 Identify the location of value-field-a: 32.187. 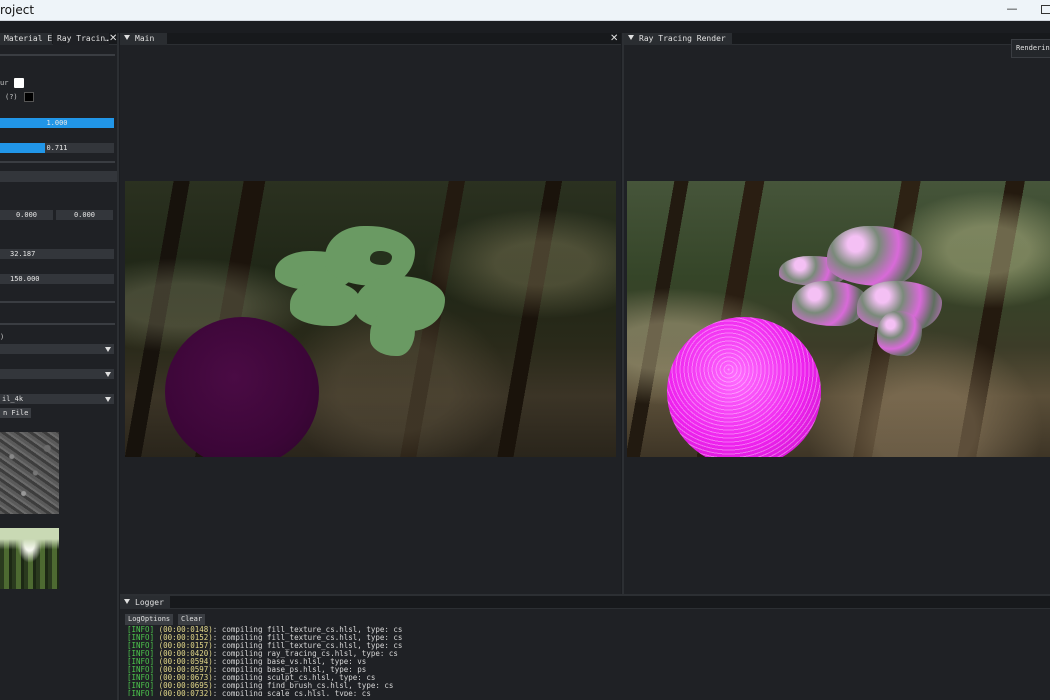
(57, 254).